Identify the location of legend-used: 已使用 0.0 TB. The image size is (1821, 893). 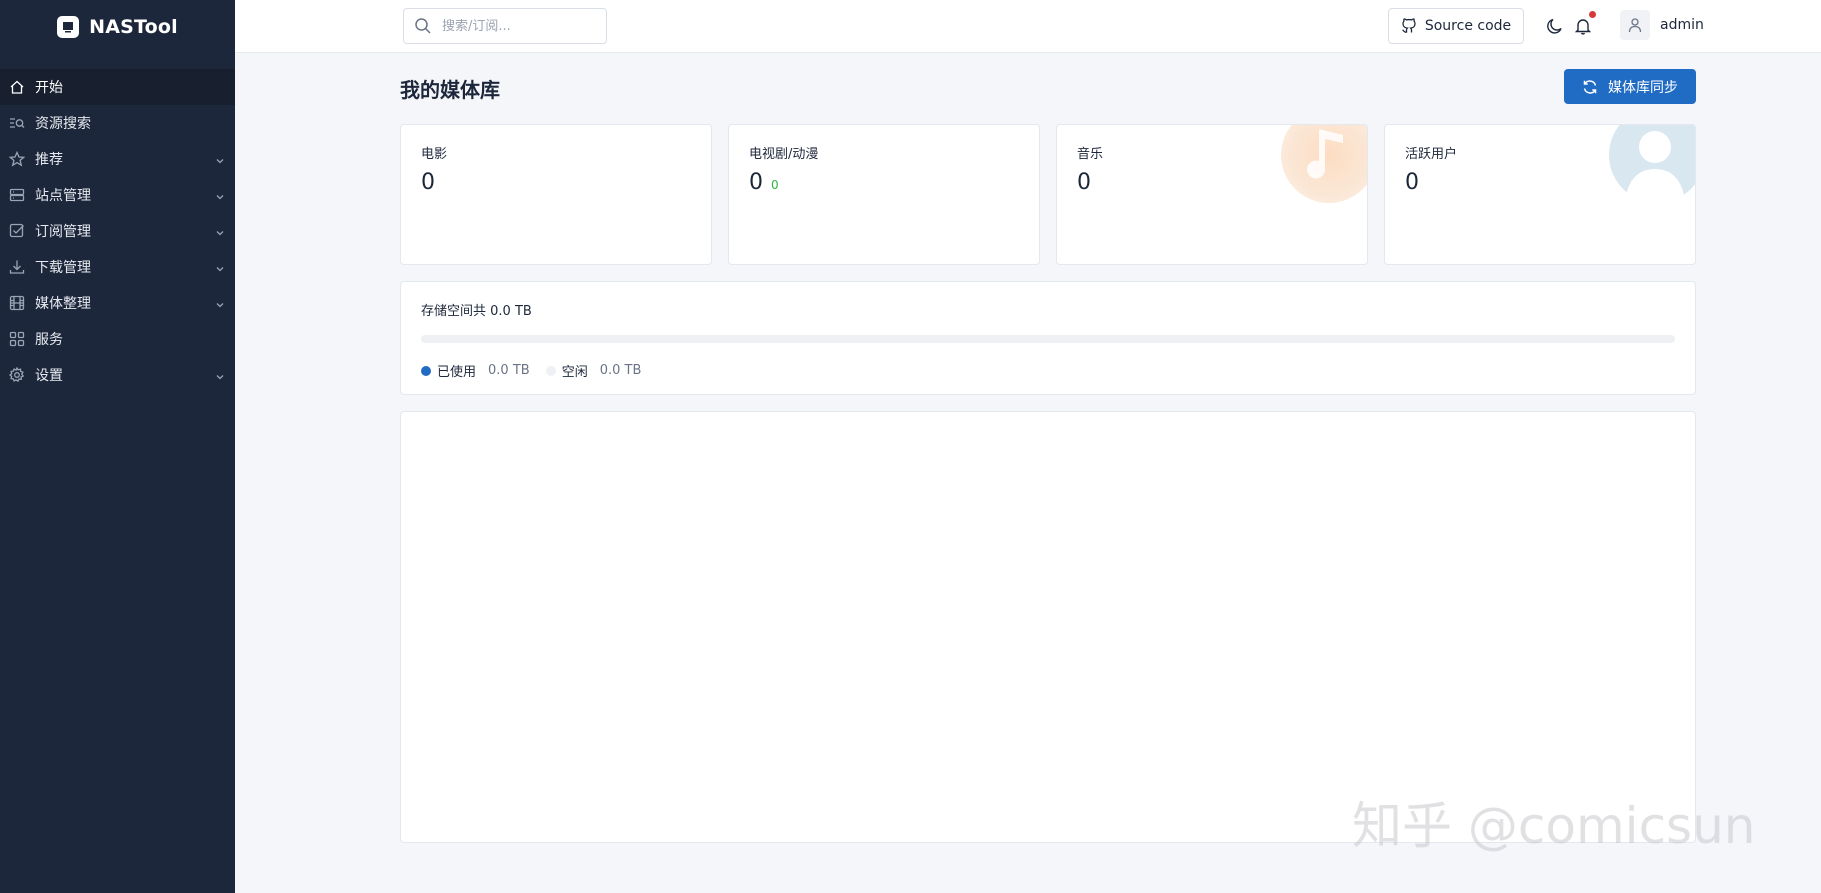
(475, 370).